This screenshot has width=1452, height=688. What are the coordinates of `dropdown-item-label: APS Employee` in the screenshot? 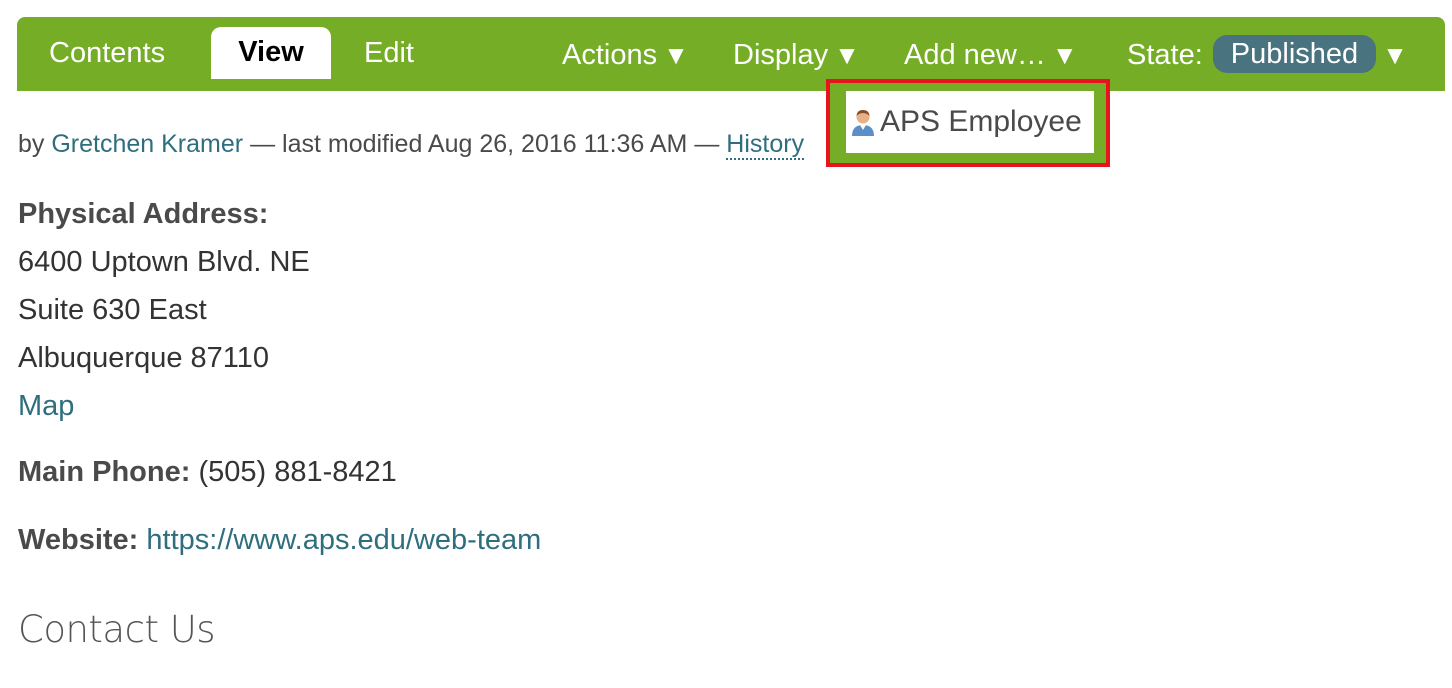 It's located at (981, 121).